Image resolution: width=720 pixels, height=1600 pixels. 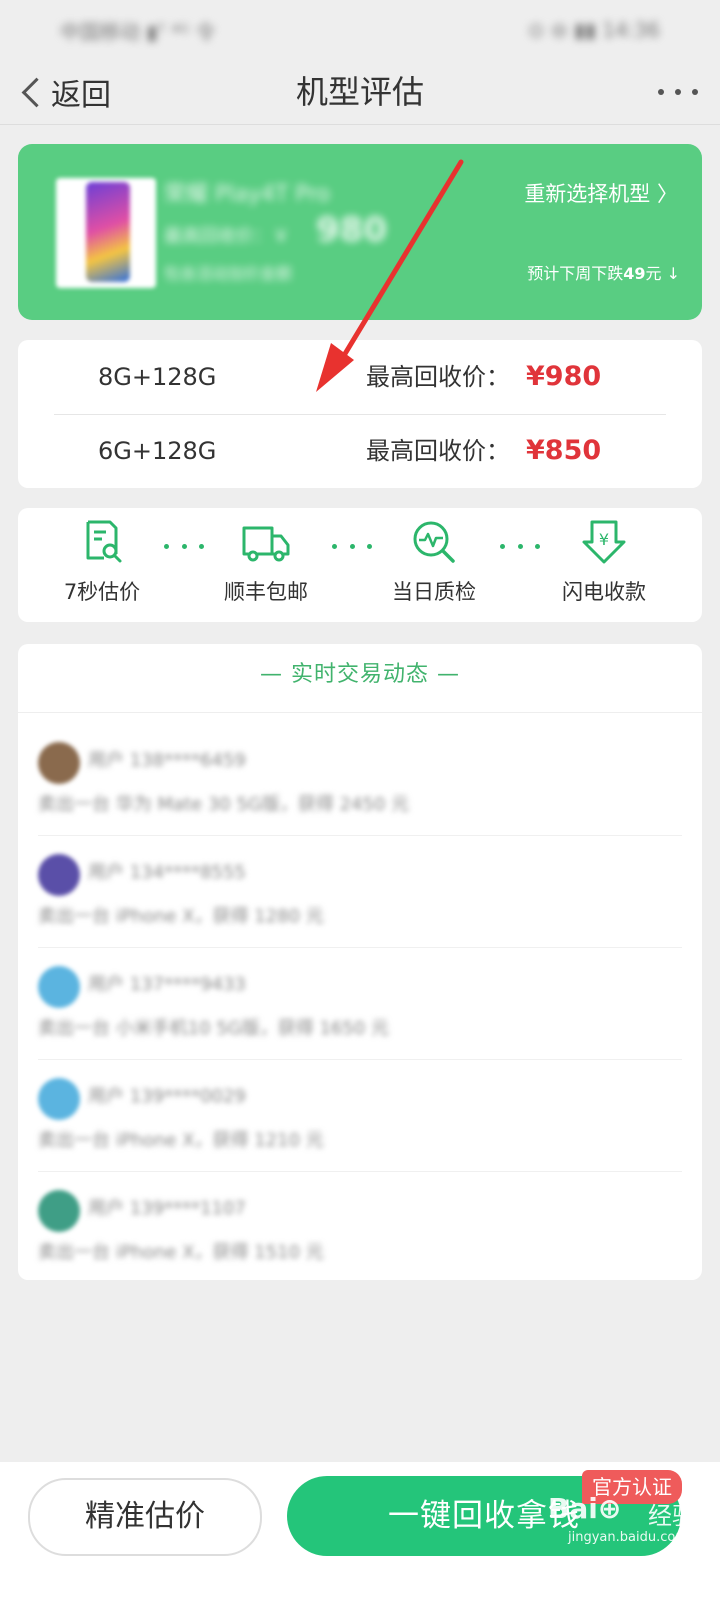 I want to click on spec-label: 6G+128G, so click(x=157, y=451).